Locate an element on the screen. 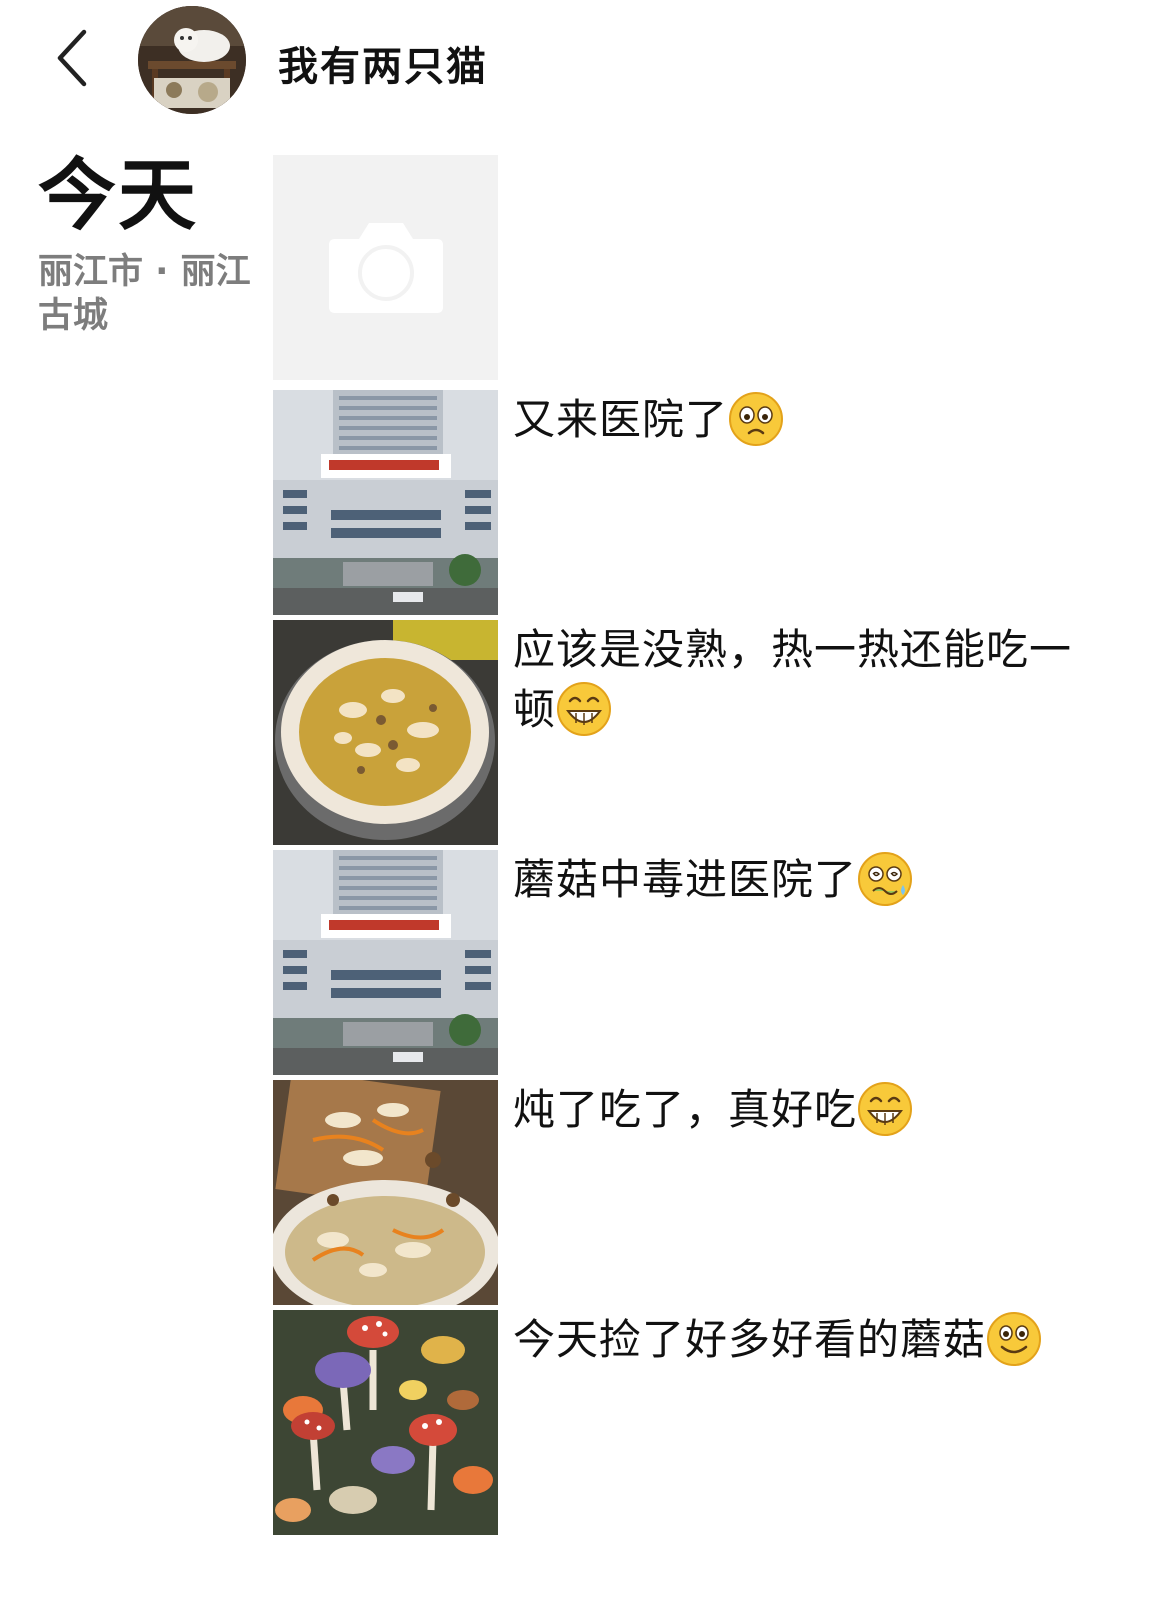 The height and width of the screenshot is (1604, 1170). dizzy-sweat-face-emoji-icon is located at coordinates (885, 878).